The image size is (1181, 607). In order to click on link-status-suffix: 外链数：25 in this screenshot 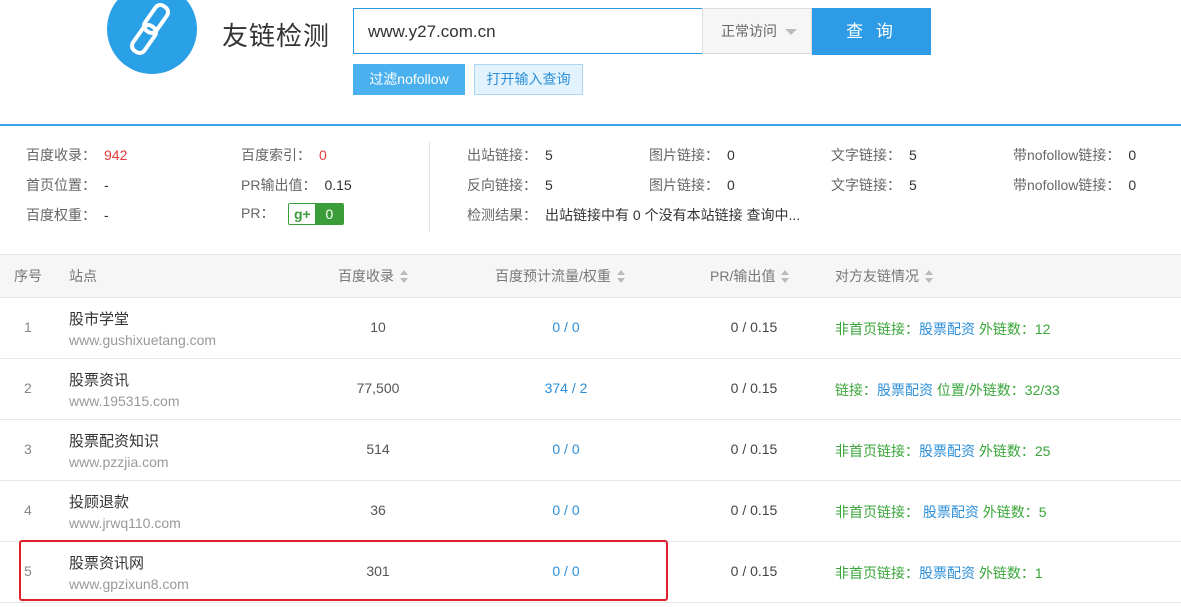, I will do `click(1013, 451)`.